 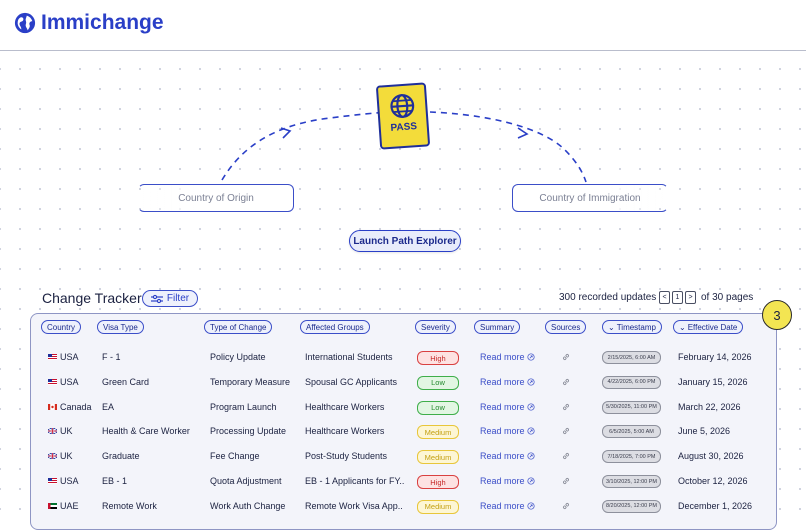 What do you see at coordinates (404, 127) in the screenshot?
I see `passport-label: PASS` at bounding box center [404, 127].